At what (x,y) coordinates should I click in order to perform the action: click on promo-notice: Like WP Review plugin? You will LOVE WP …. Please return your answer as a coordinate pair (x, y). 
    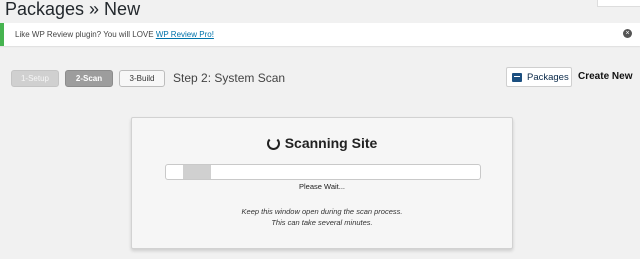
    Looking at the image, I should click on (320, 34).